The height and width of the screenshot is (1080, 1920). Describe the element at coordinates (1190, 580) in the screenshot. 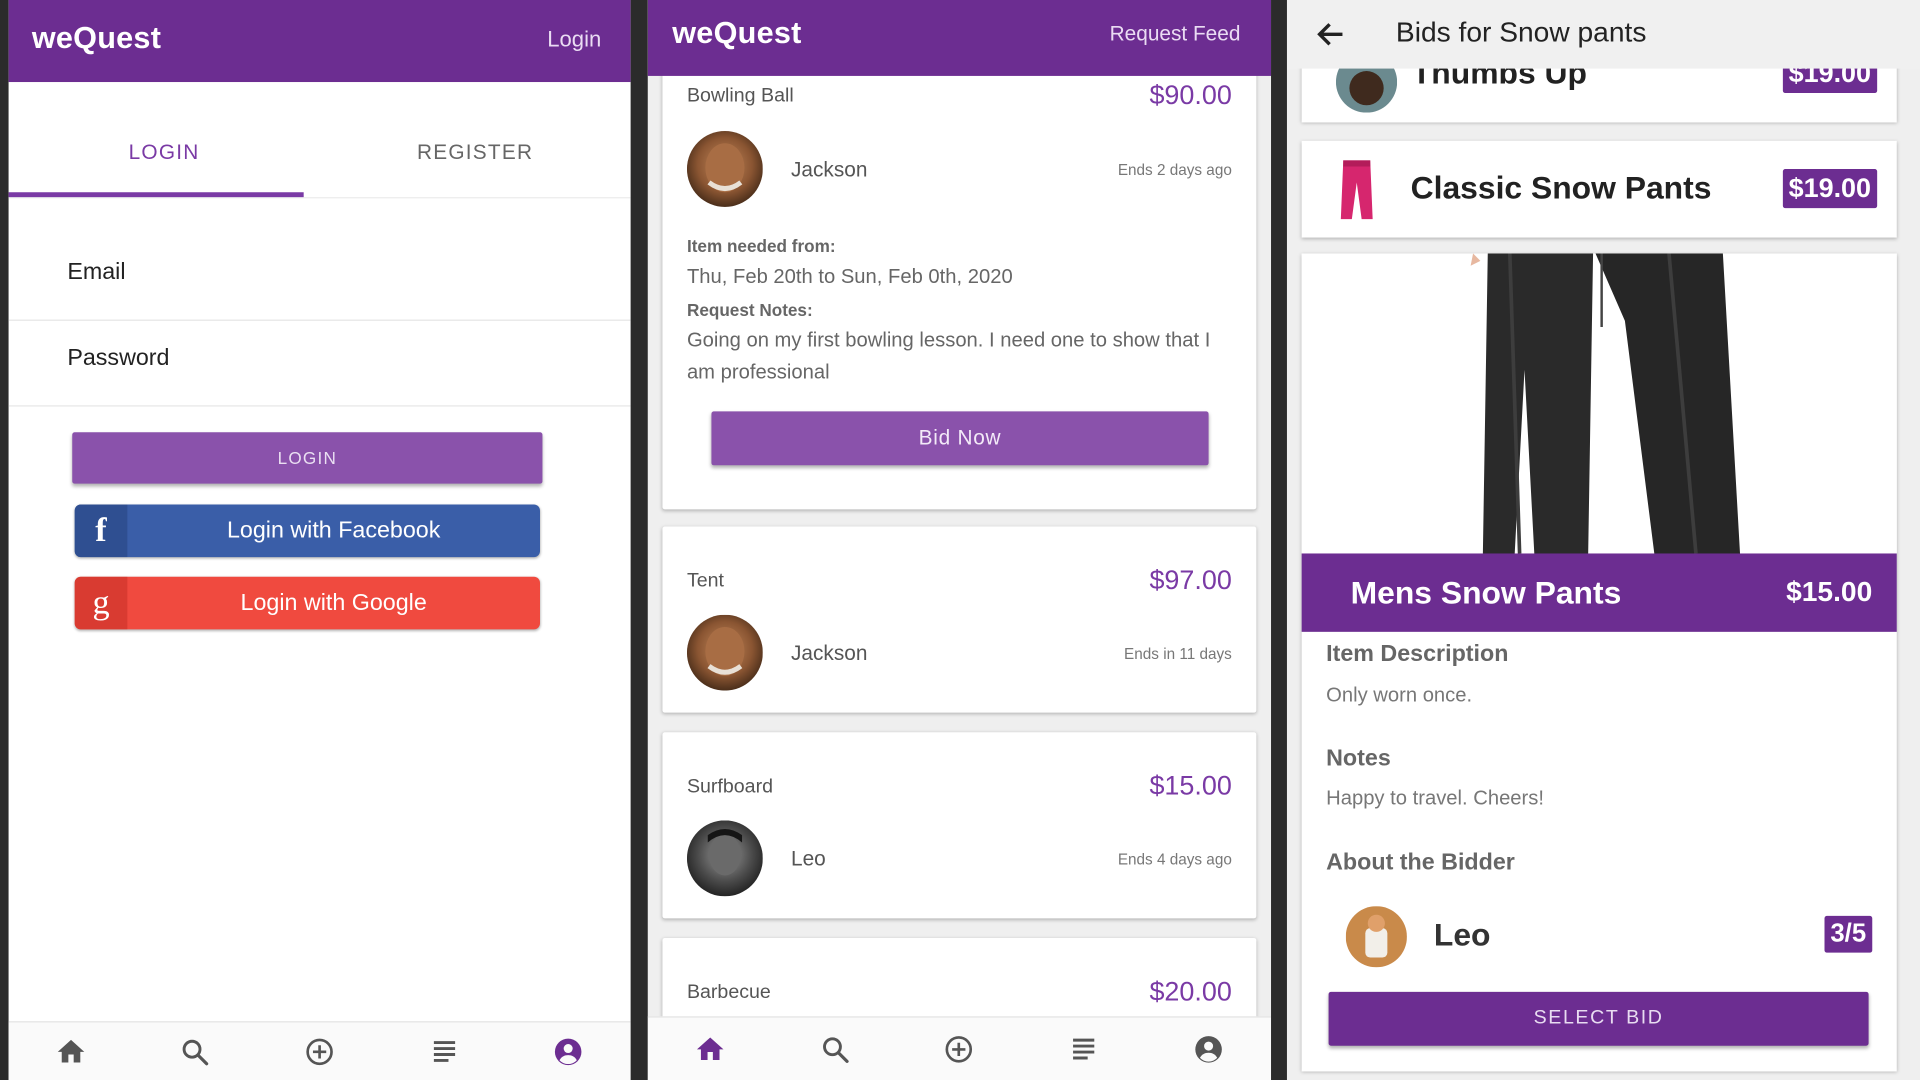

I see `request-price: $97.00` at that location.